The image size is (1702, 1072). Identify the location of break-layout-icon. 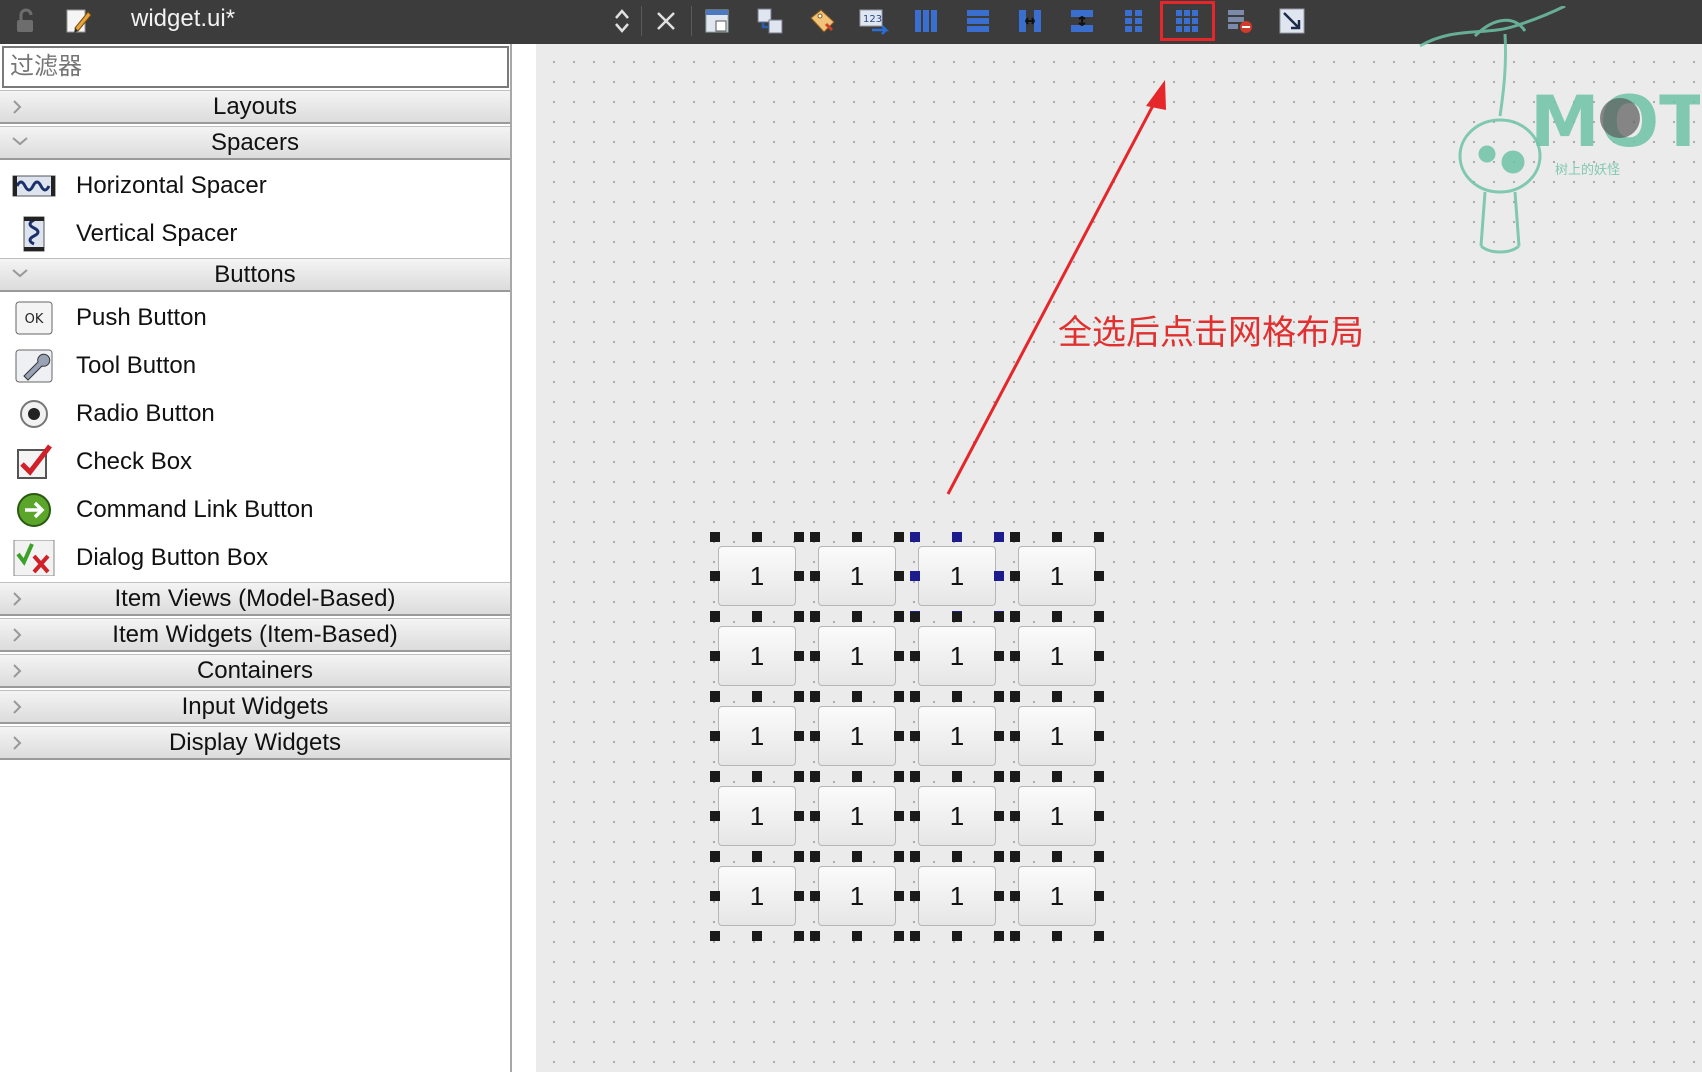
(1240, 21).